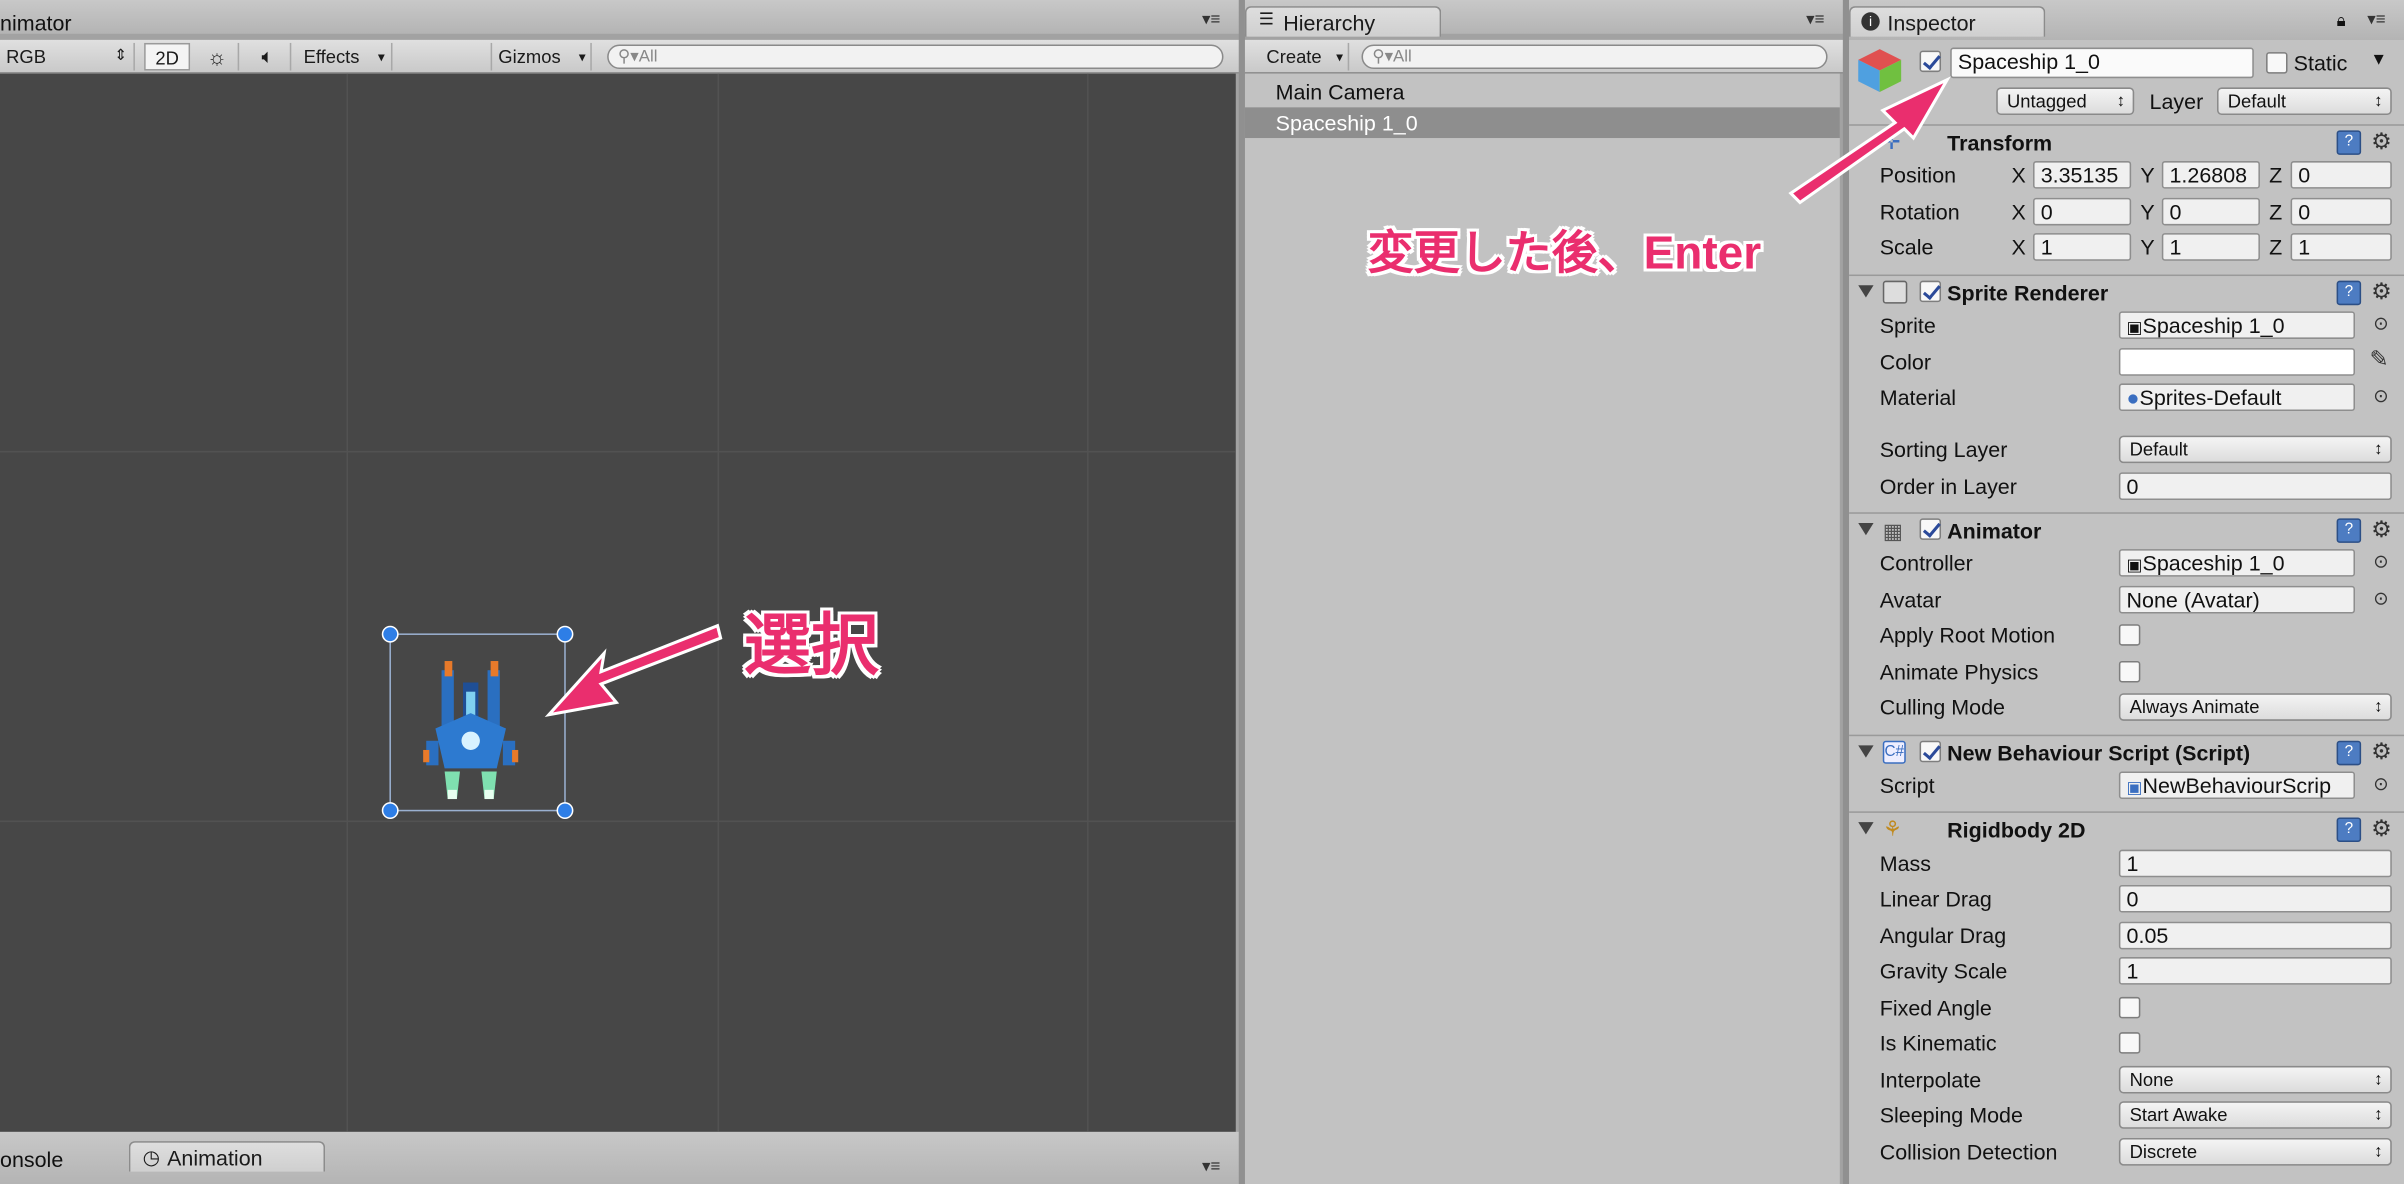  I want to click on script-title: New Behaviour Script (Script), so click(2099, 753).